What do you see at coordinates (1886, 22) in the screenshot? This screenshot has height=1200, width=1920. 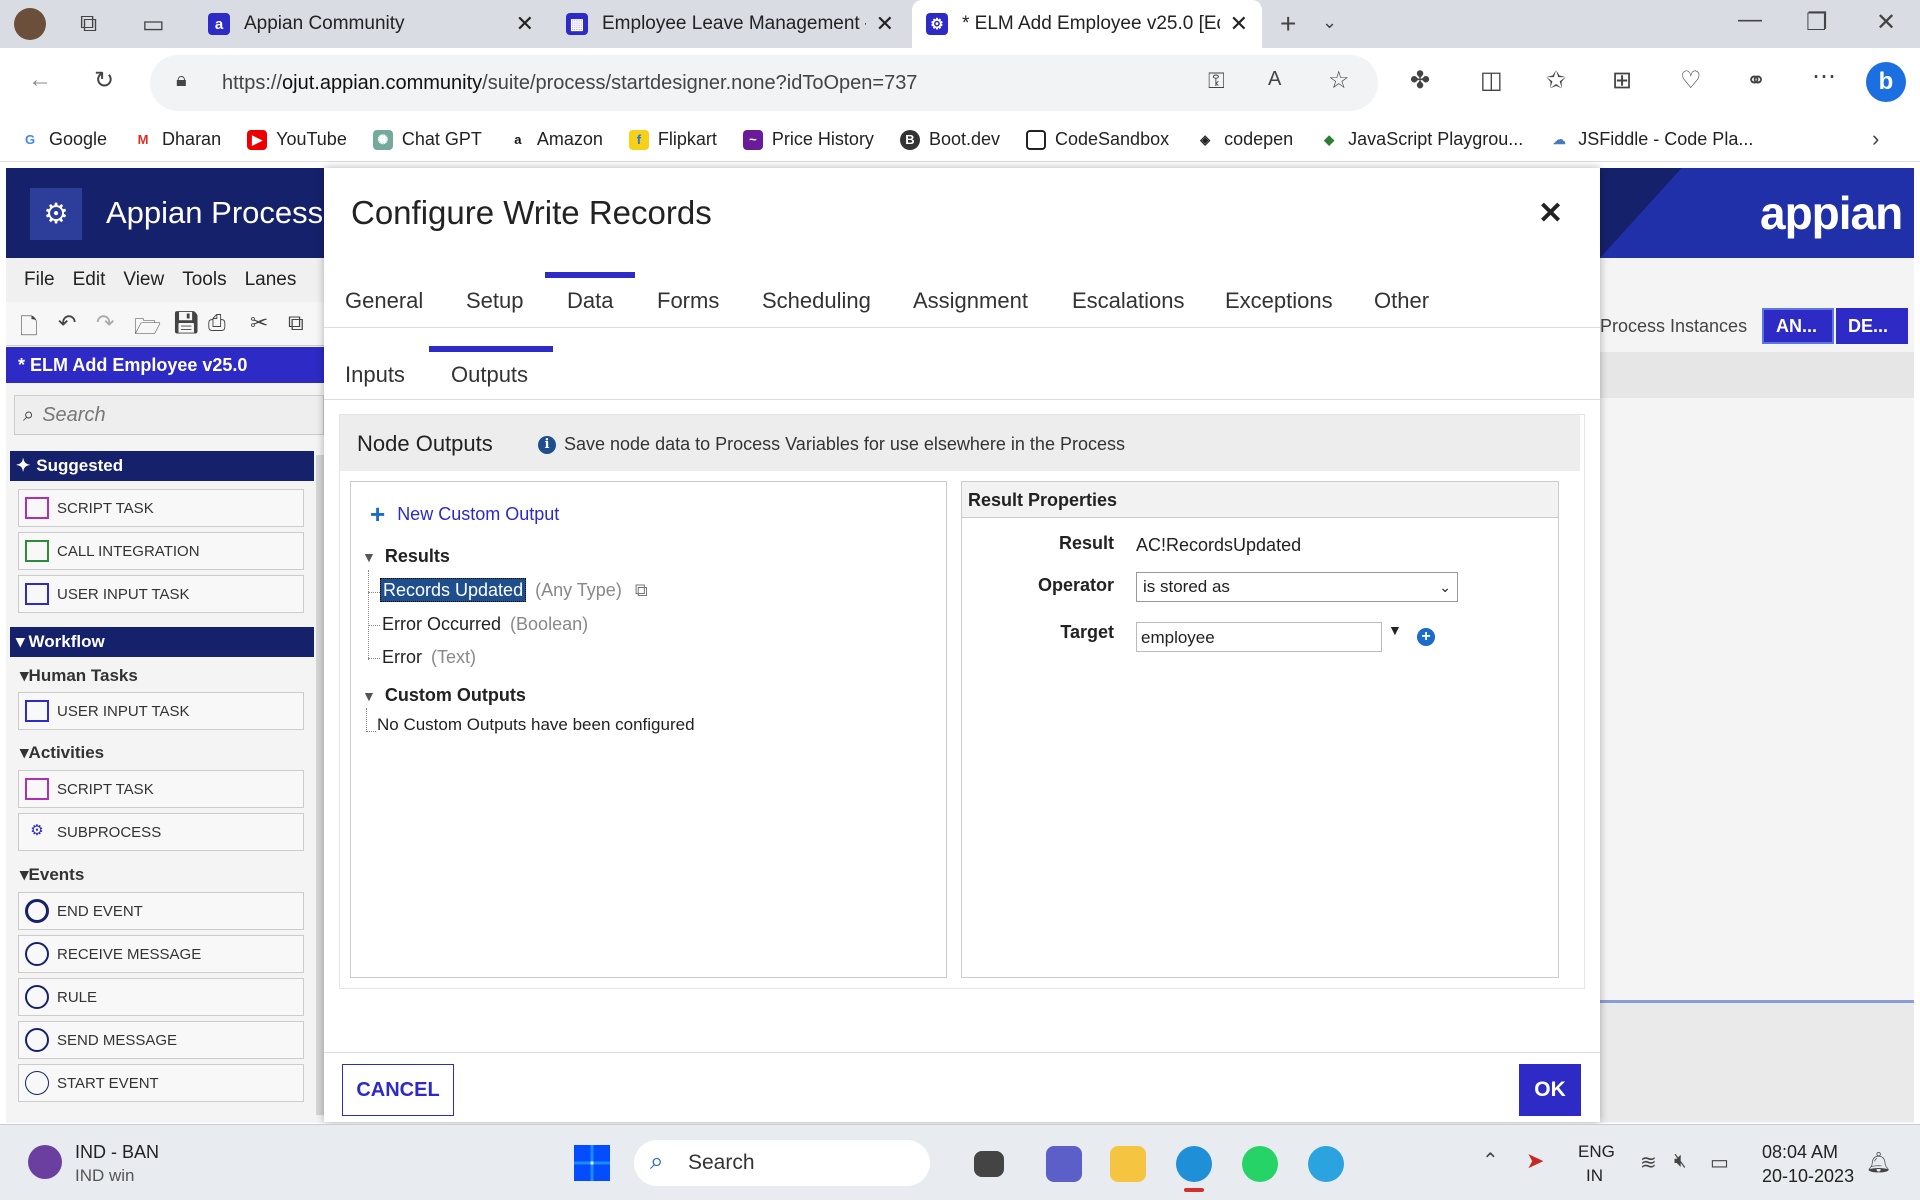 I see `close-window-icon: ✕` at bounding box center [1886, 22].